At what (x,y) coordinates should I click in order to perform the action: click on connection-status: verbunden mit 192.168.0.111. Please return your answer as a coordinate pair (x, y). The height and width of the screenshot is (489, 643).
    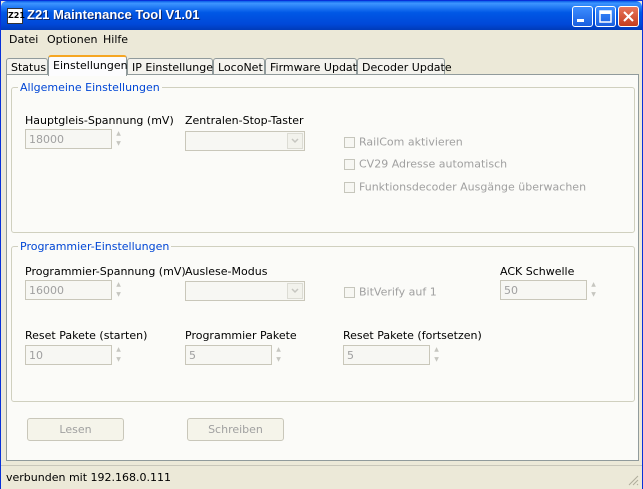
    Looking at the image, I should click on (88, 477).